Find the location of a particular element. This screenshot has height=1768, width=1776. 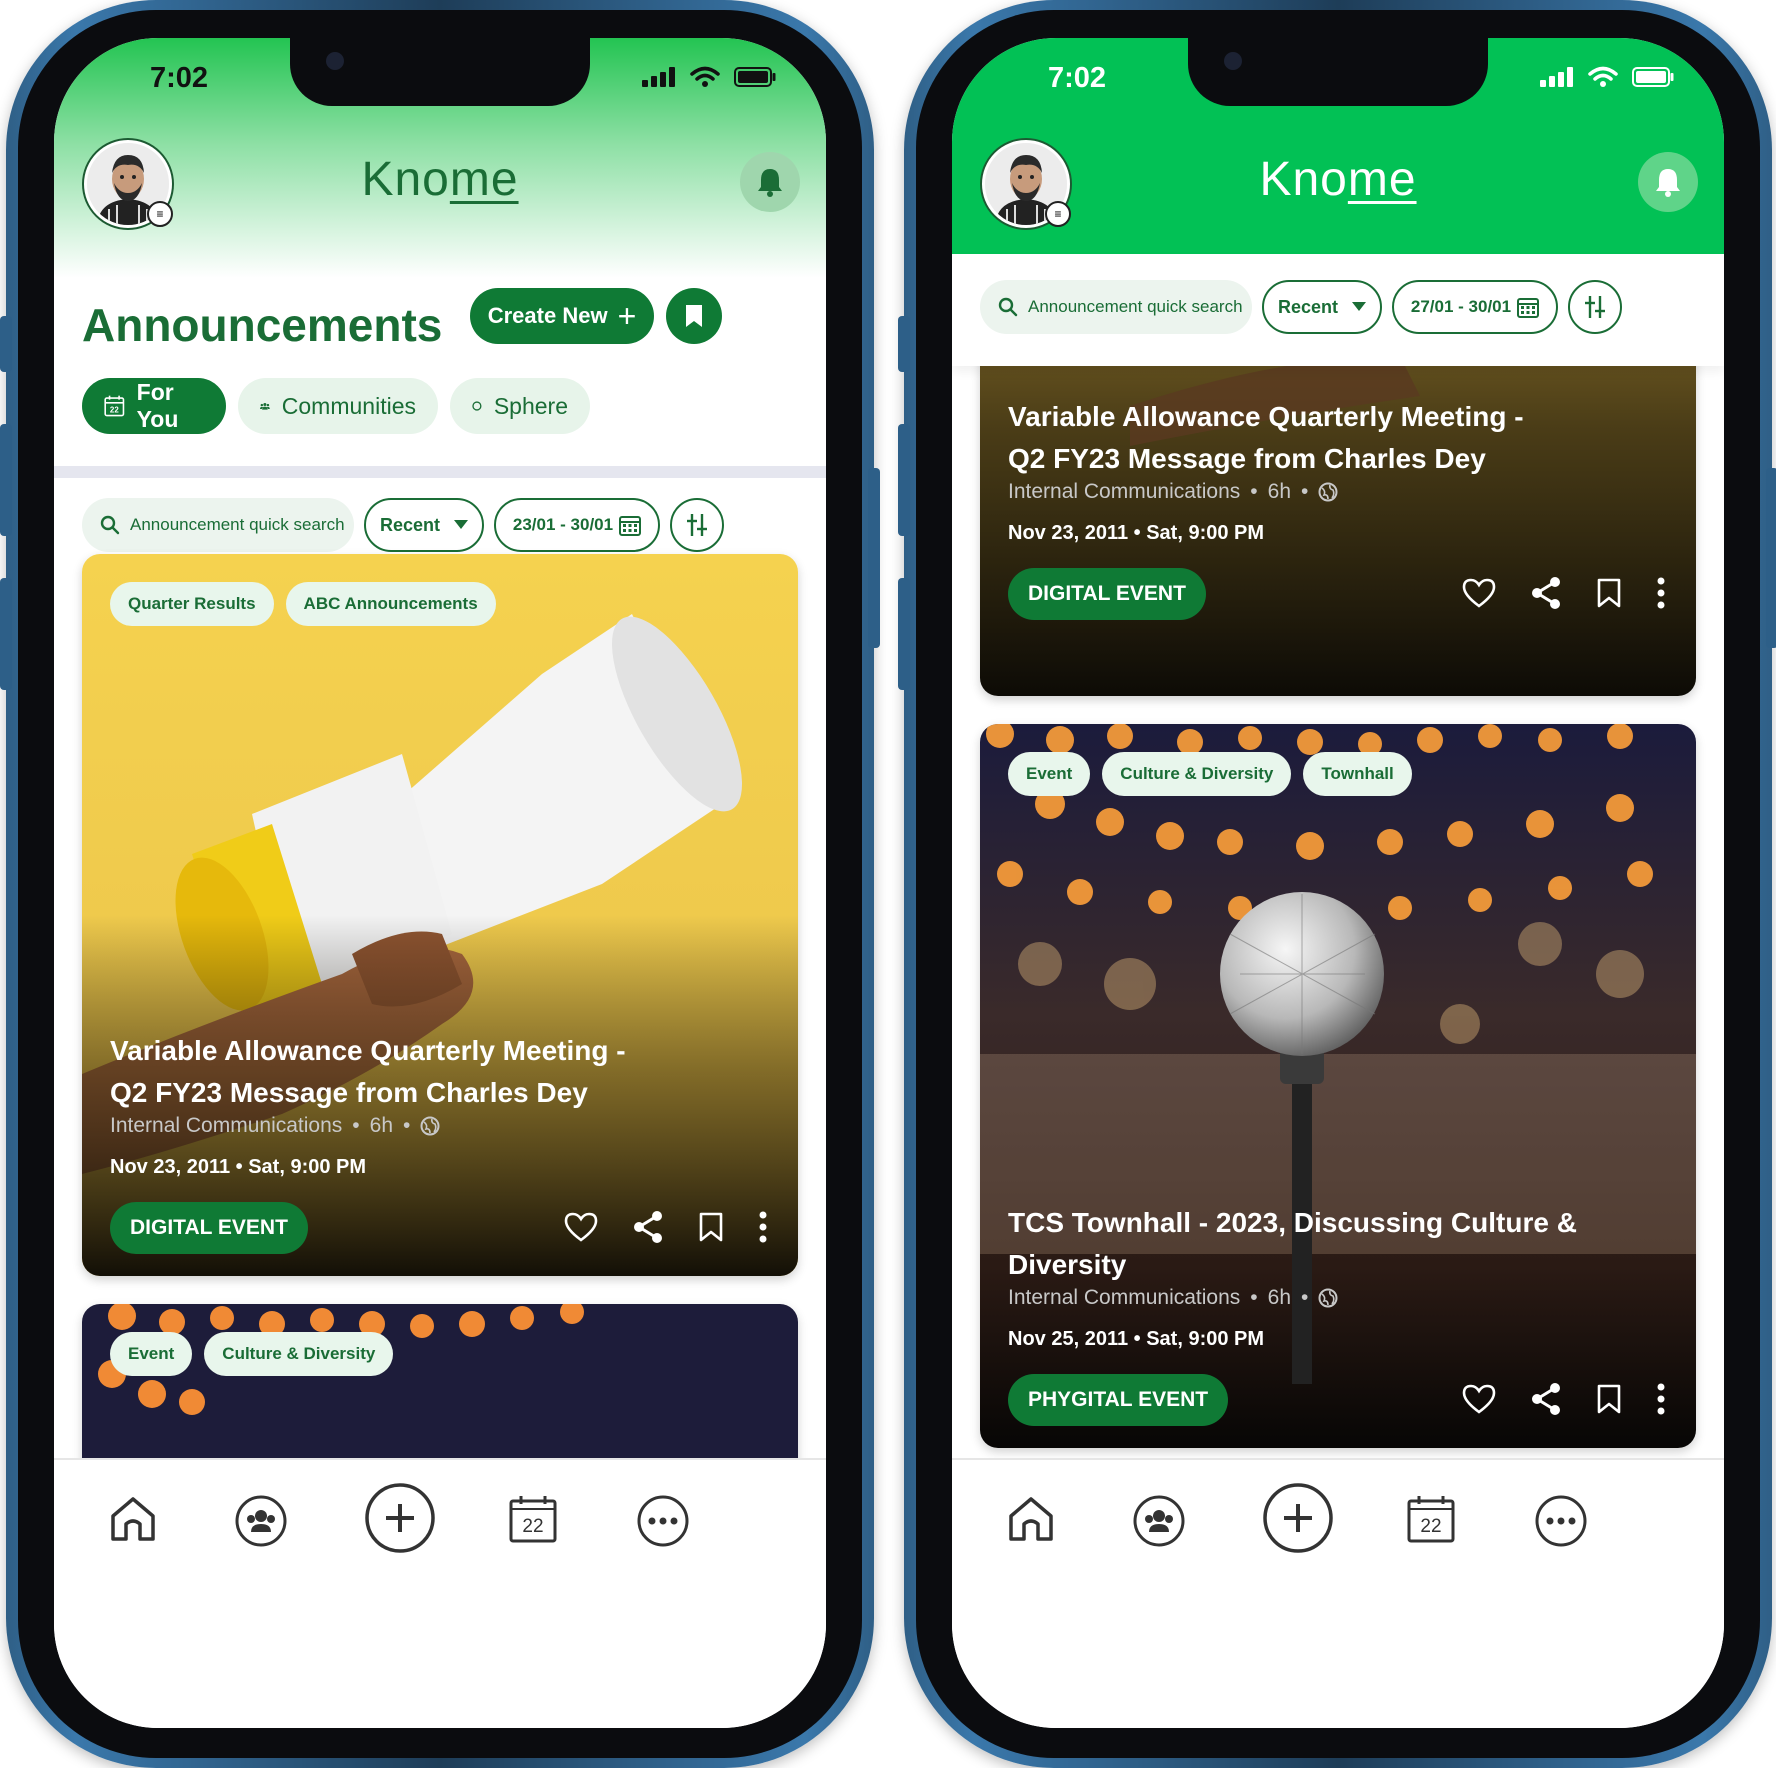

community-icon is located at coordinates (1159, 1521).